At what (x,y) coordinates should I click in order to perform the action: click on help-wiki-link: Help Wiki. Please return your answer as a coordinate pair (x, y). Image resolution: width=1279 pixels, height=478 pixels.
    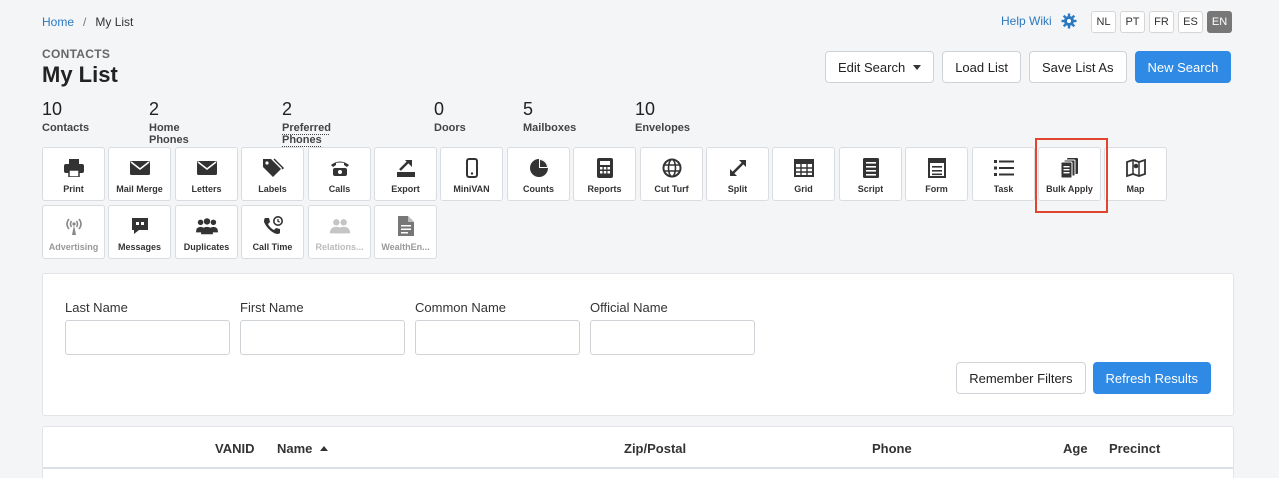
    Looking at the image, I should click on (1026, 21).